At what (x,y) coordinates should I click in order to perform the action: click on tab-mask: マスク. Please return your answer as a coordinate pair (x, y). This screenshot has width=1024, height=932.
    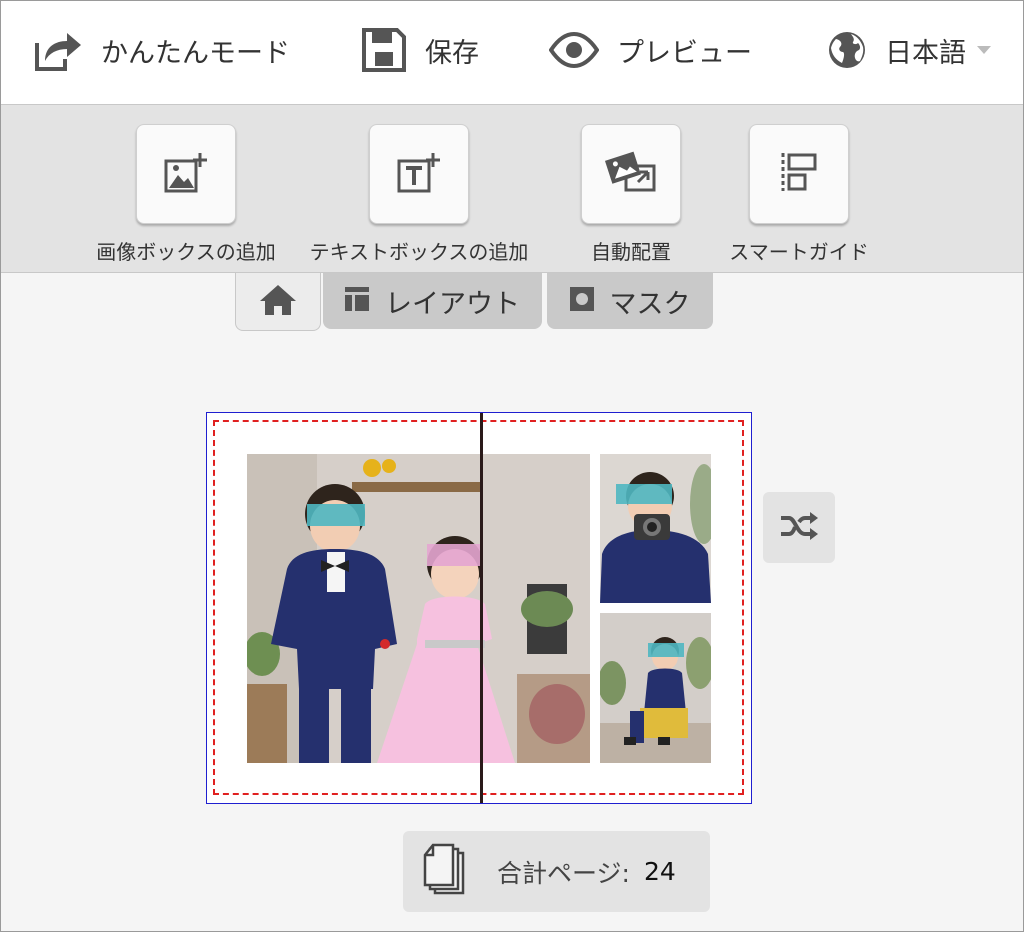
    Looking at the image, I should click on (630, 301).